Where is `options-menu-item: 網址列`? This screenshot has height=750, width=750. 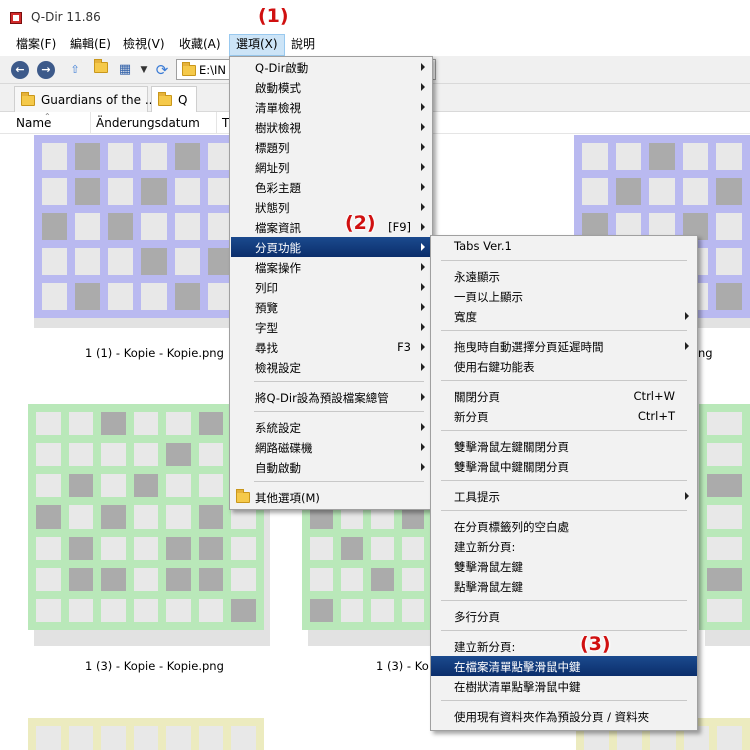
options-menu-item: 網址列 is located at coordinates (331, 167).